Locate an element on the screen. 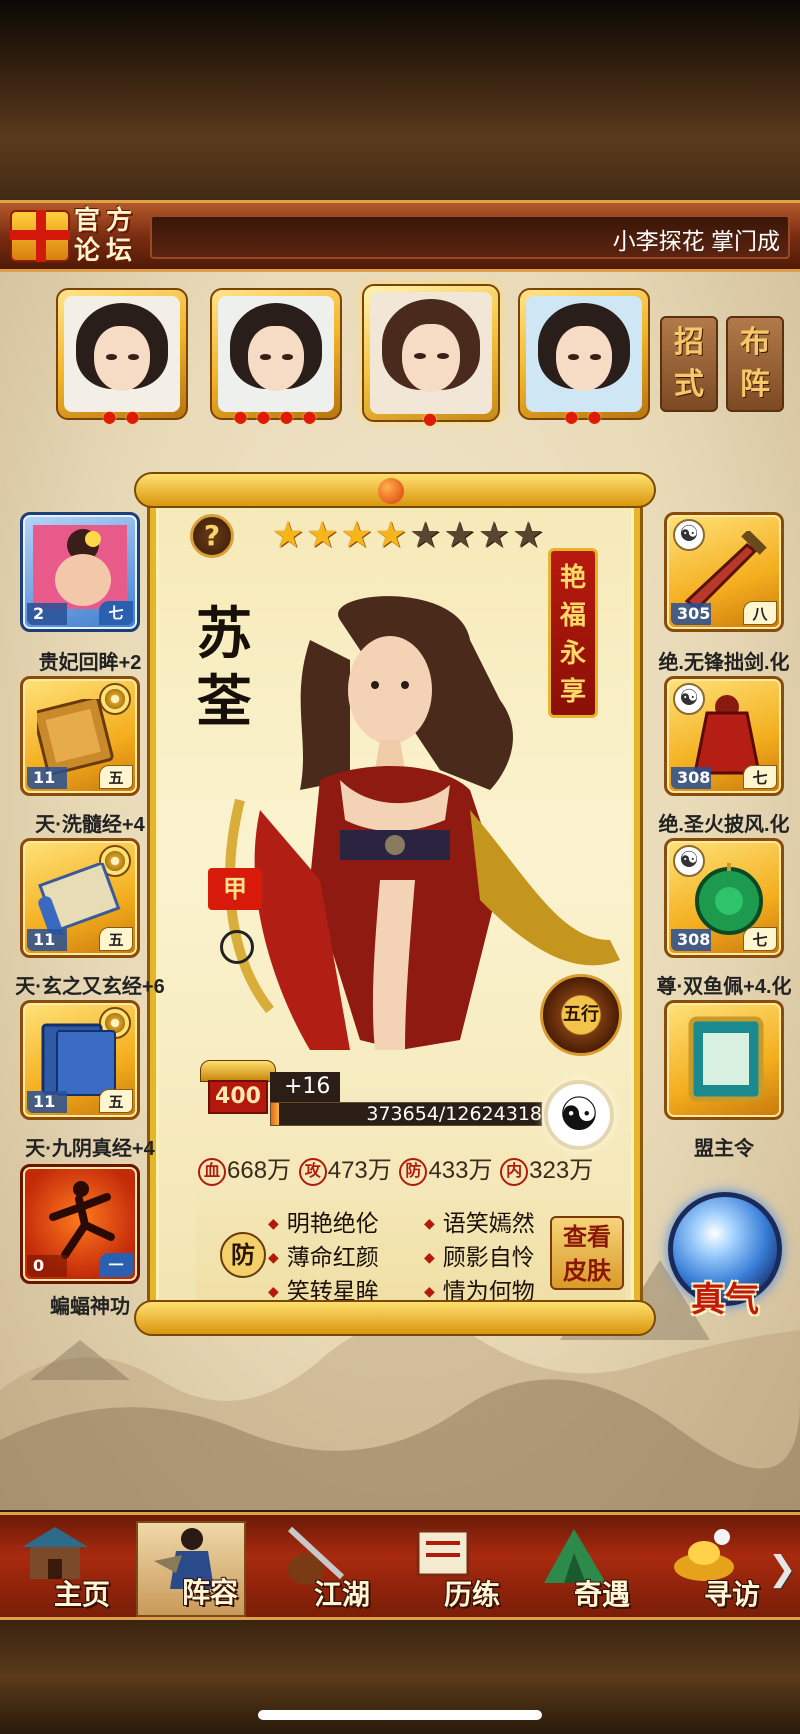  left-slot-3: 11 五 is located at coordinates (80, 898).